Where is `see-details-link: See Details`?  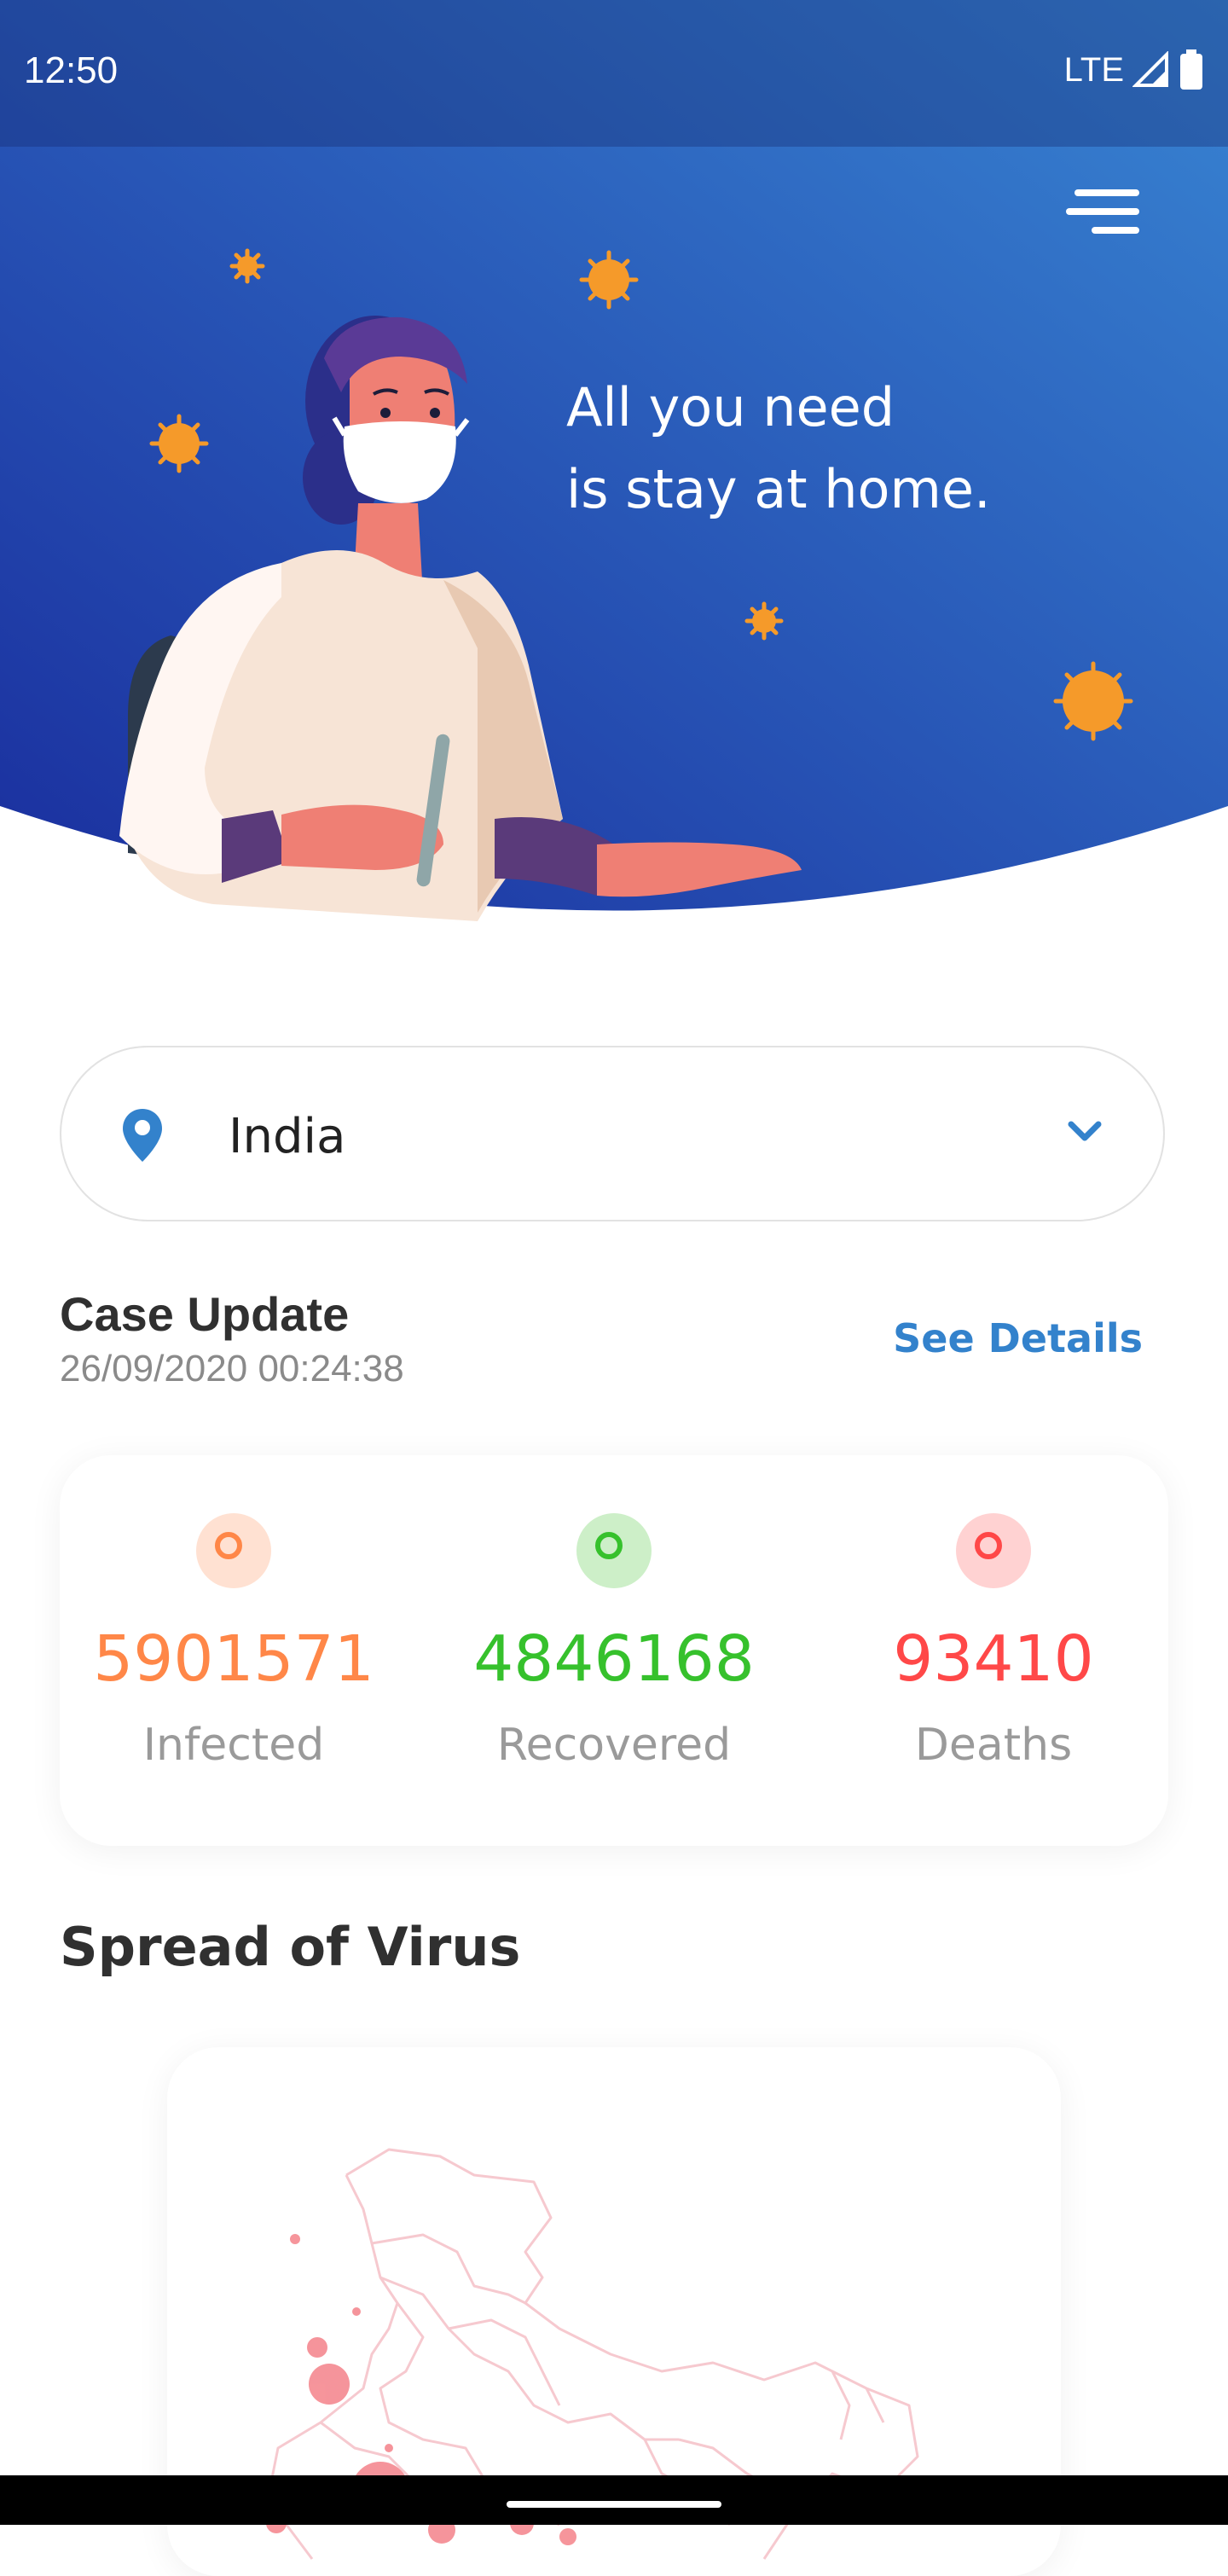
see-details-link: See Details is located at coordinates (1018, 1338).